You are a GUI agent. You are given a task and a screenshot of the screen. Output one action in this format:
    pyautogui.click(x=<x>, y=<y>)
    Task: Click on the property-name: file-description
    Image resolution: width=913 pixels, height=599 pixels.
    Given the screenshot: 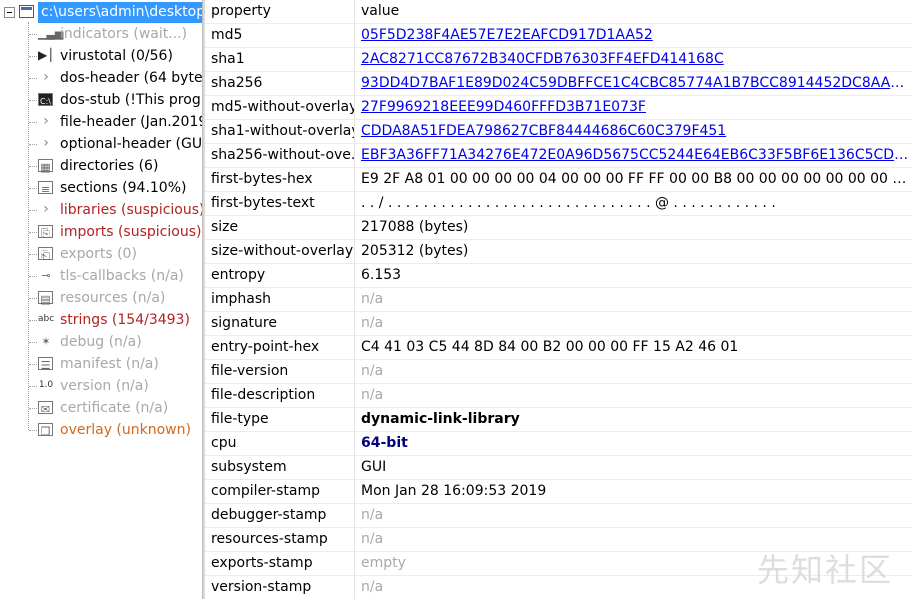 What is the action you would take?
    pyautogui.click(x=280, y=395)
    